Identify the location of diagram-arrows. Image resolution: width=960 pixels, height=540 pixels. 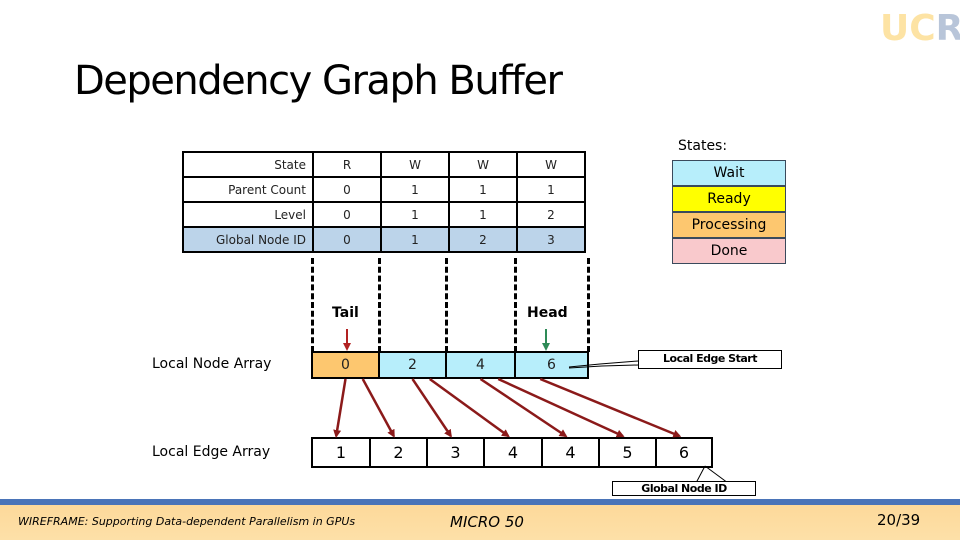
(531, 406).